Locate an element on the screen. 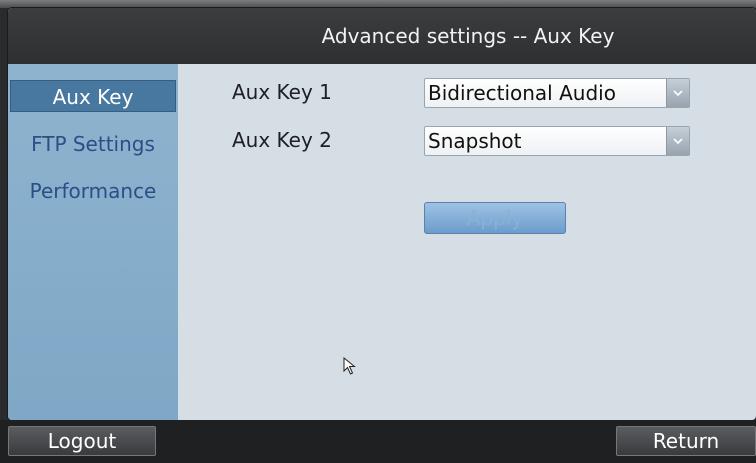 The width and height of the screenshot is (756, 463). apply-button: Apply is located at coordinates (495, 218).